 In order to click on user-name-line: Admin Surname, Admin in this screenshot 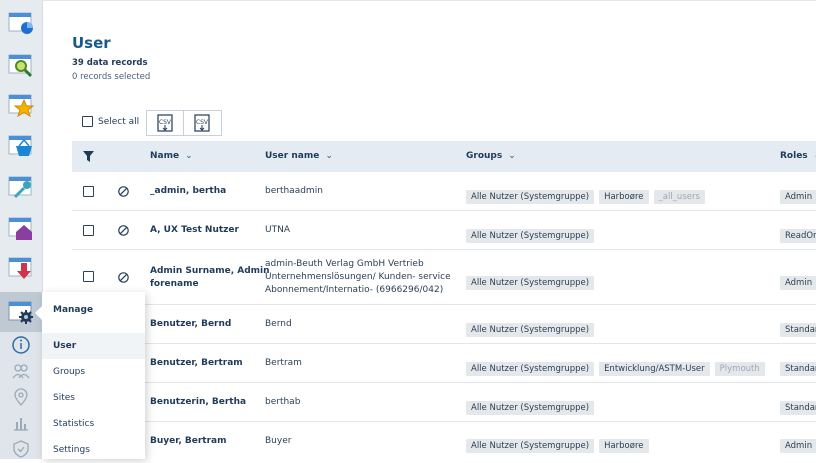, I will do `click(210, 271)`.